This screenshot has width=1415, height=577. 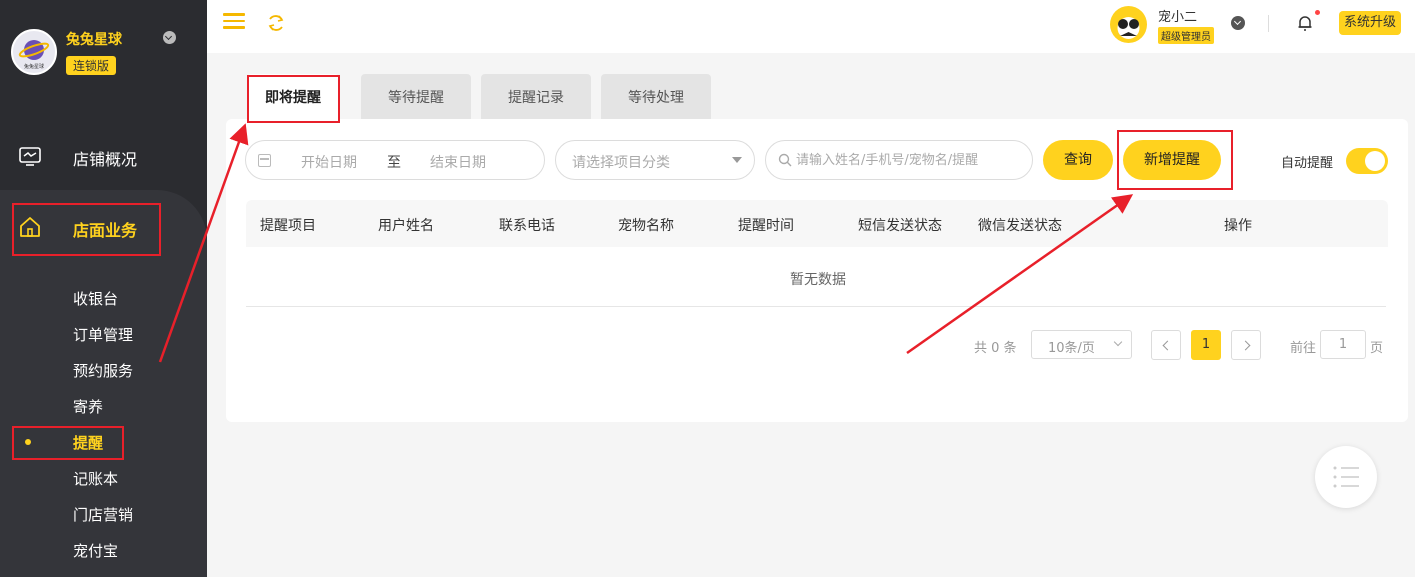 I want to click on calendar-icon, so click(x=264, y=160).